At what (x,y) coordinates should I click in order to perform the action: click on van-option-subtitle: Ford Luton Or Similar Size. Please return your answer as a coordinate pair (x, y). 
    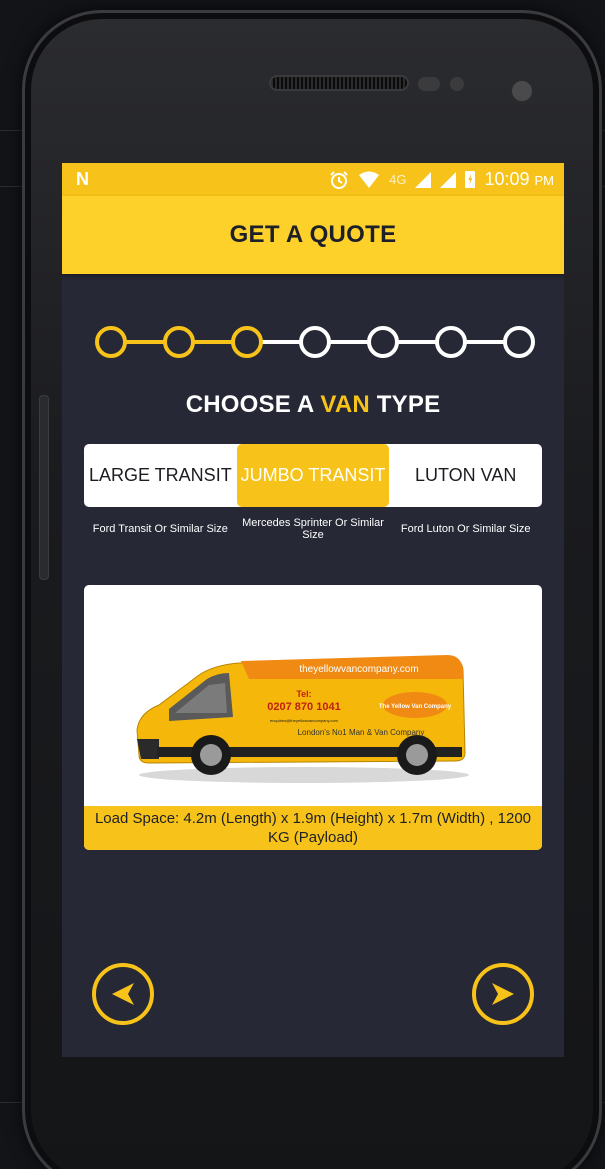
    Looking at the image, I should click on (465, 529).